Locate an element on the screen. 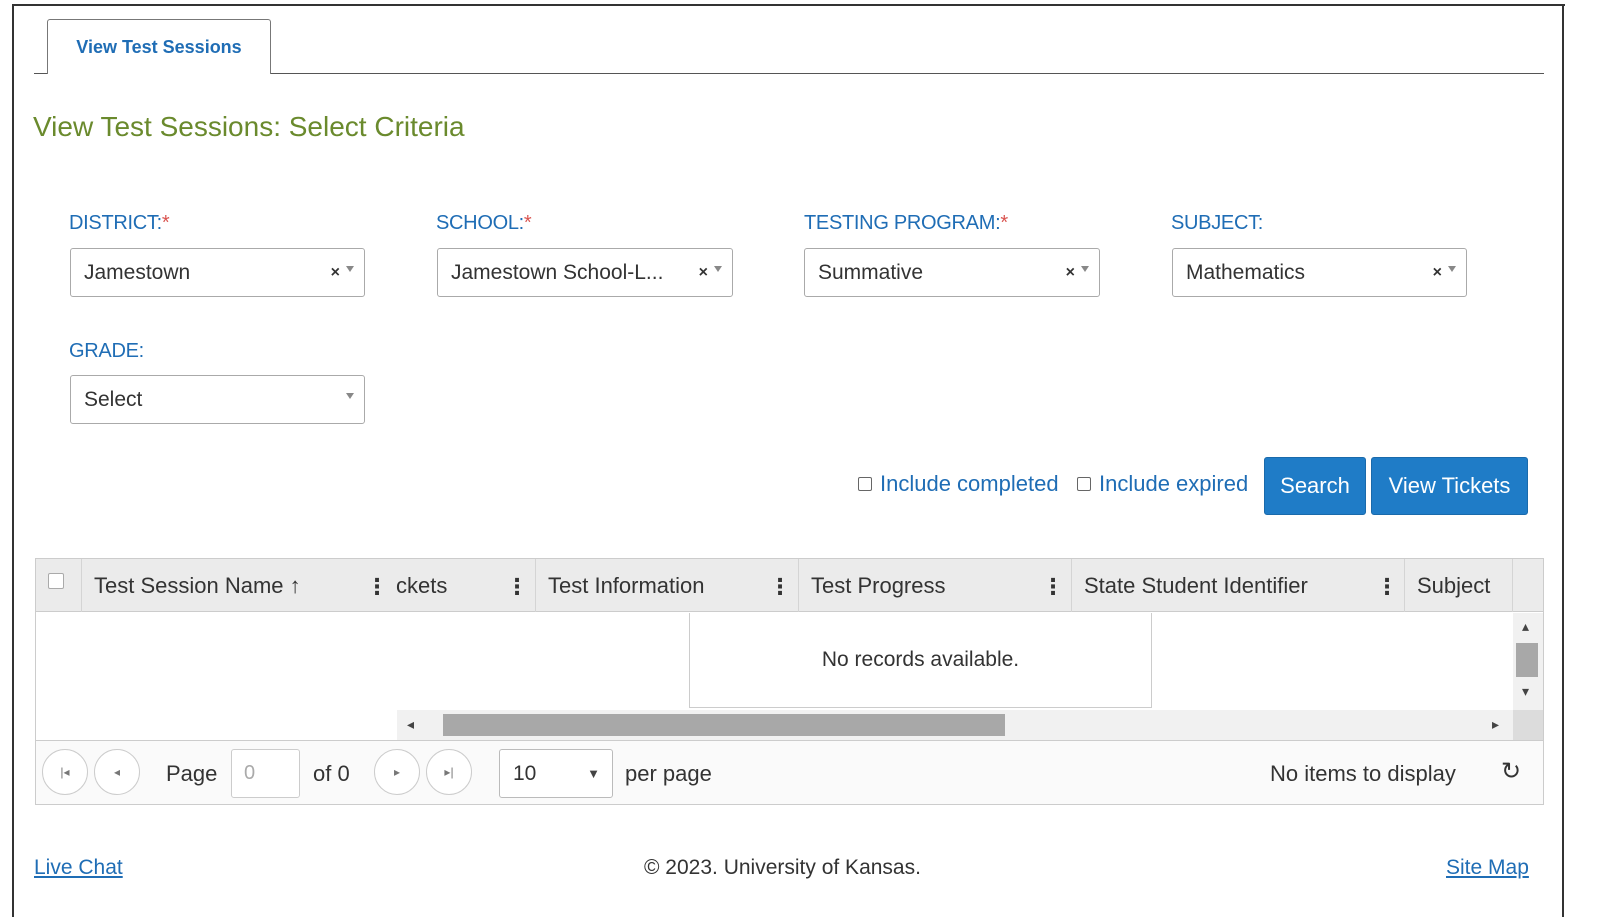 This screenshot has height=917, width=1601. tab-view-test-sessions: View Test Sessions is located at coordinates (159, 46).